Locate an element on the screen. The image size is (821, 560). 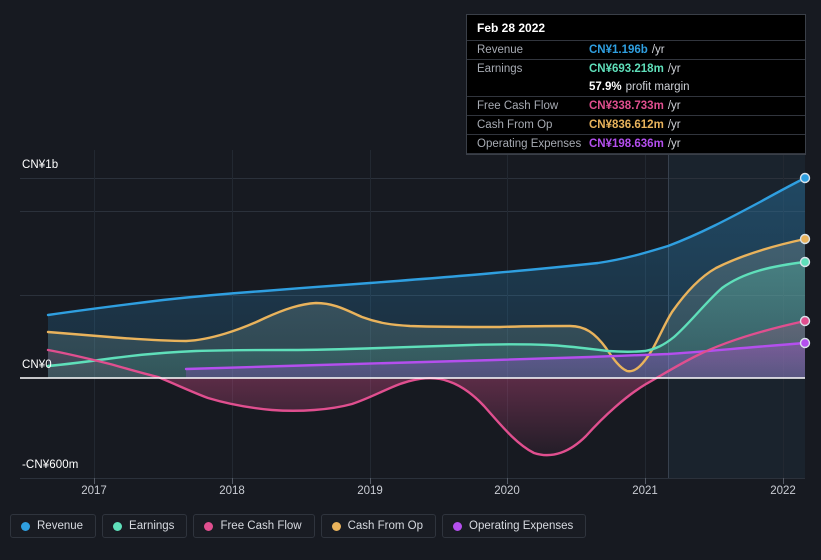
tooltip-unit-revenue: /yr is located at coordinates (658, 50).